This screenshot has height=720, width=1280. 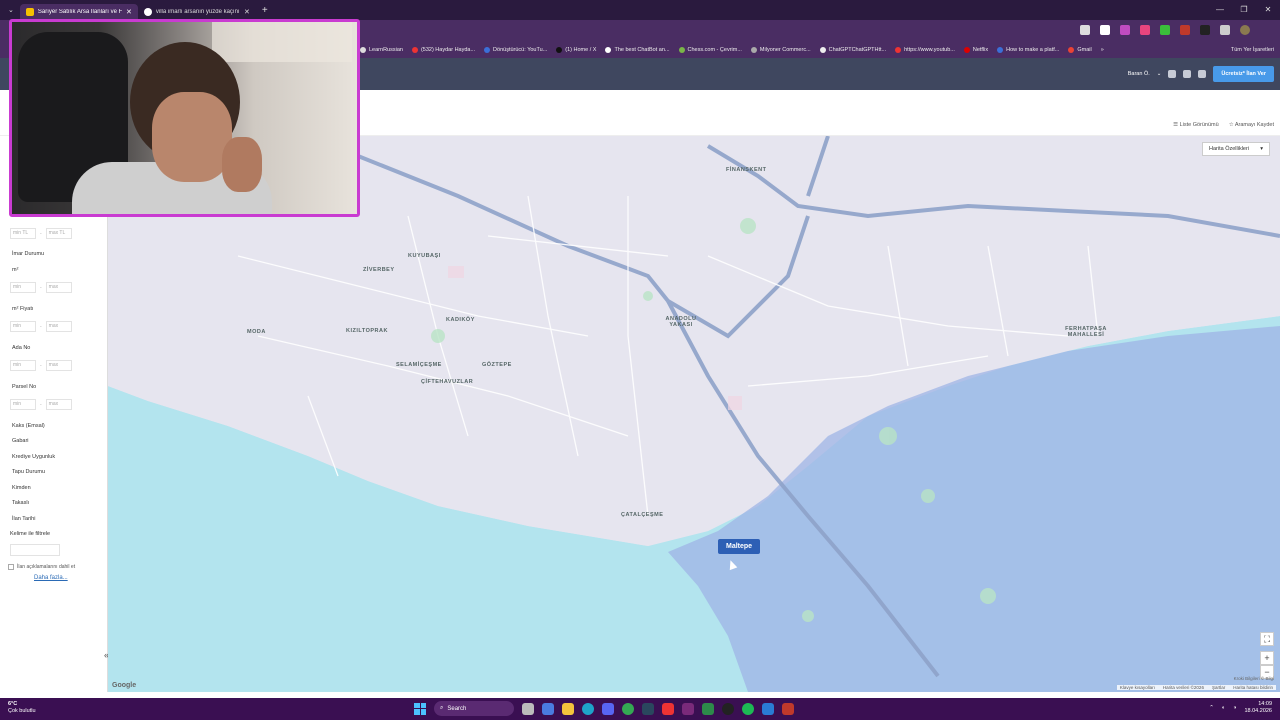 What do you see at coordinates (648, 708) in the screenshot?
I see `steam-icon` at bounding box center [648, 708].